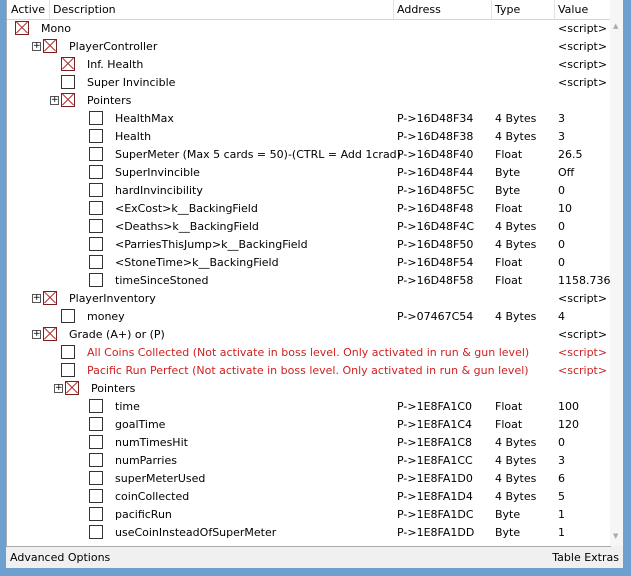 Image resolution: width=631 pixels, height=576 pixels. Describe the element at coordinates (435, 208) in the screenshot. I see `row-address: P->16D48F48` at that location.